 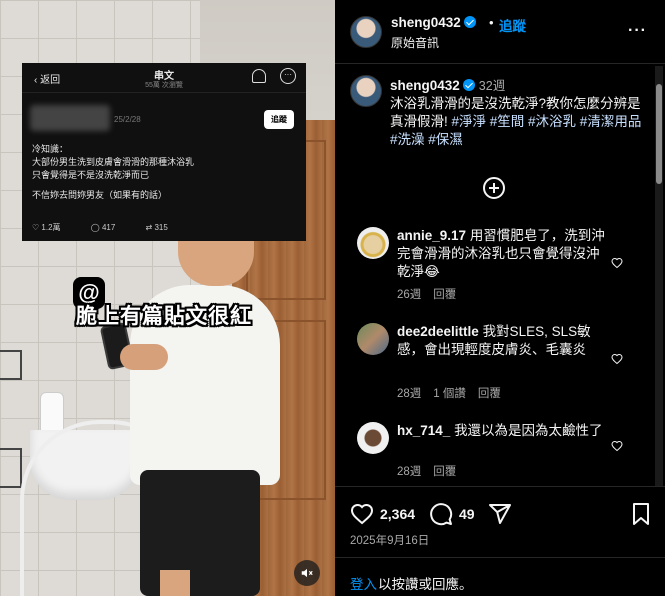 What do you see at coordinates (467, 514) in the screenshot?
I see `comment-count: 49` at bounding box center [467, 514].